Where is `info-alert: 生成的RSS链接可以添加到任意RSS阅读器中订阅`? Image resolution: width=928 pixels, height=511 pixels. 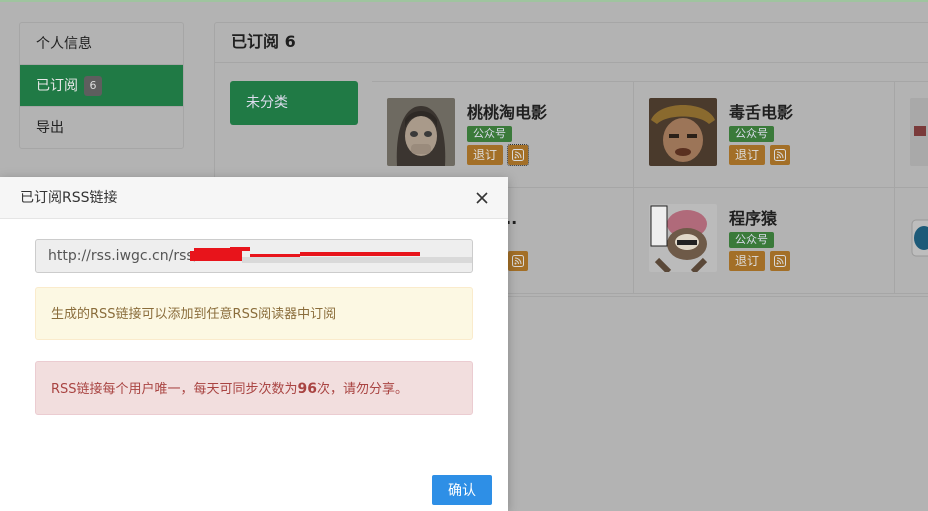 info-alert: 生成的RSS链接可以添加到任意RSS阅读器中订阅 is located at coordinates (254, 313).